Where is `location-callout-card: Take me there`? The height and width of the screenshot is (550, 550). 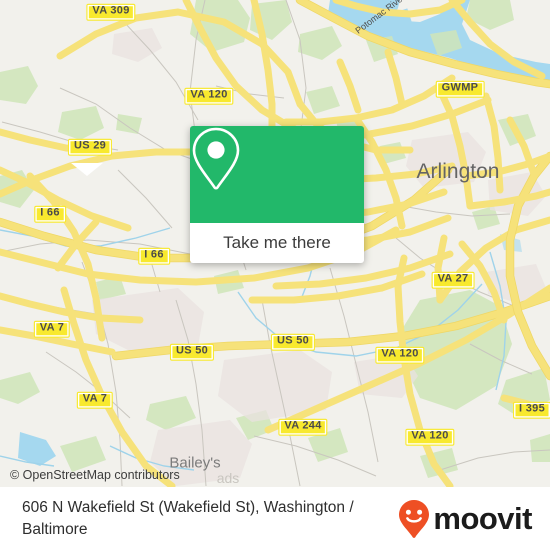
location-callout-card: Take me there is located at coordinates (277, 194).